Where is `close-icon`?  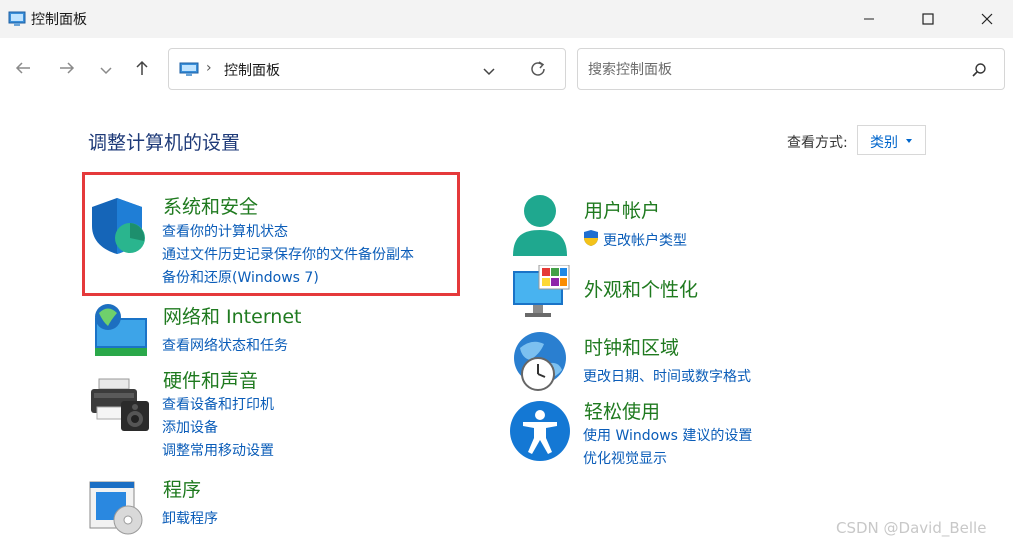 close-icon is located at coordinates (987, 19).